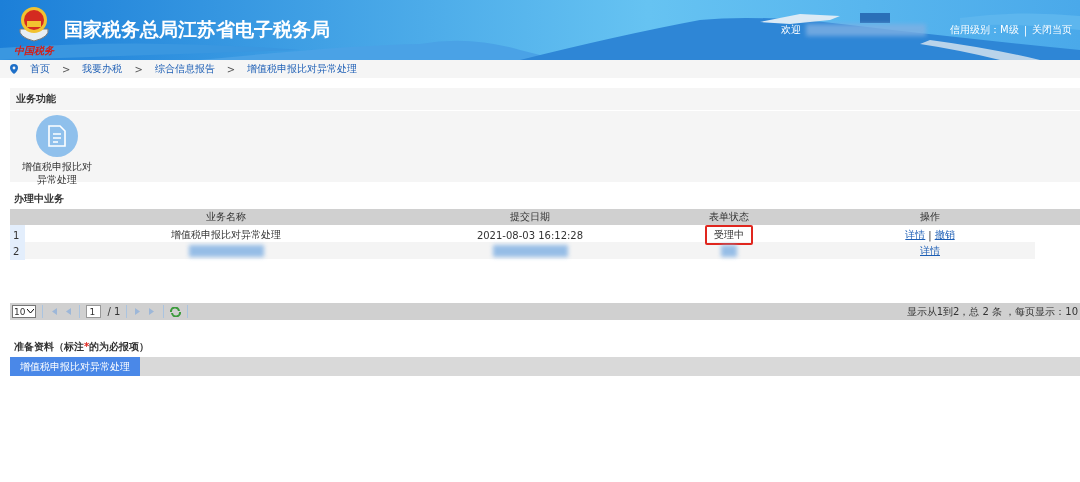 This screenshot has height=482, width=1080. What do you see at coordinates (226, 235) in the screenshot?
I see `table-cell: 增值税申报比对异常处理` at bounding box center [226, 235].